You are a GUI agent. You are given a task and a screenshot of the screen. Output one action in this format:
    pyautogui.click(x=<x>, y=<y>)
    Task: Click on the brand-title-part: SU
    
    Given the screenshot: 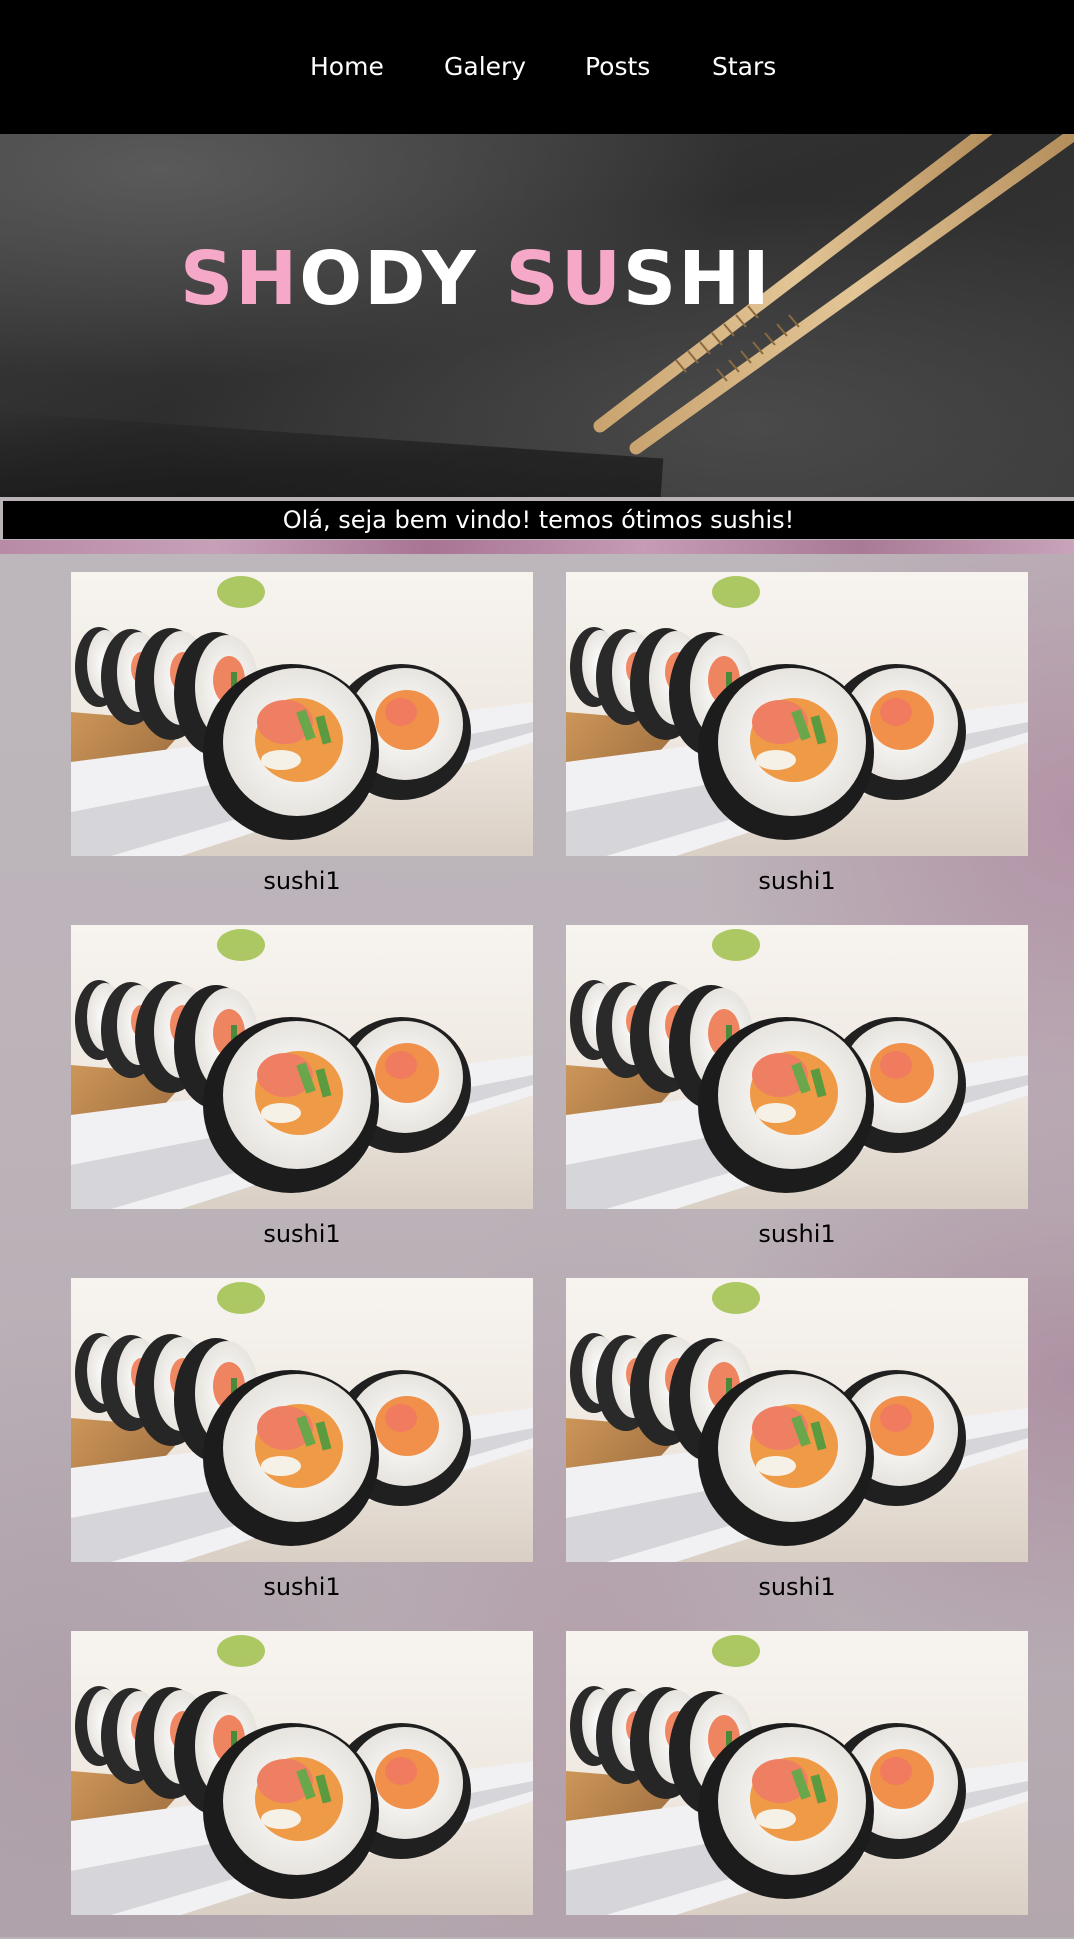 What is the action you would take?
    pyautogui.click(x=564, y=279)
    